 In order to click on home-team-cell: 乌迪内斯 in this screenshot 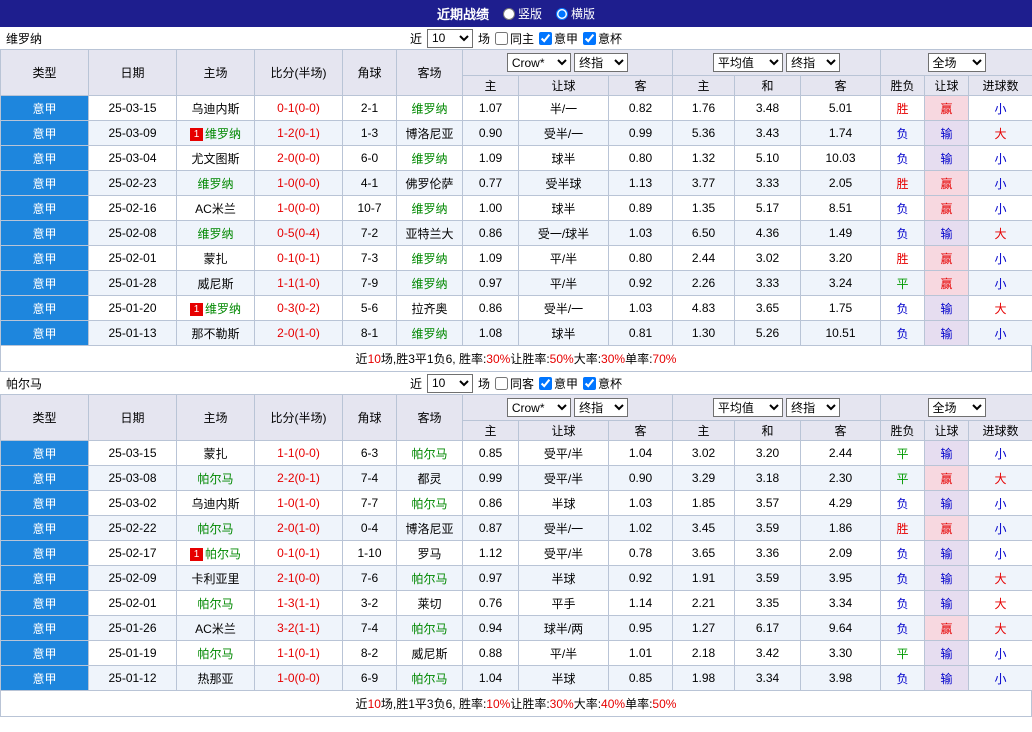, I will do `click(215, 108)`.